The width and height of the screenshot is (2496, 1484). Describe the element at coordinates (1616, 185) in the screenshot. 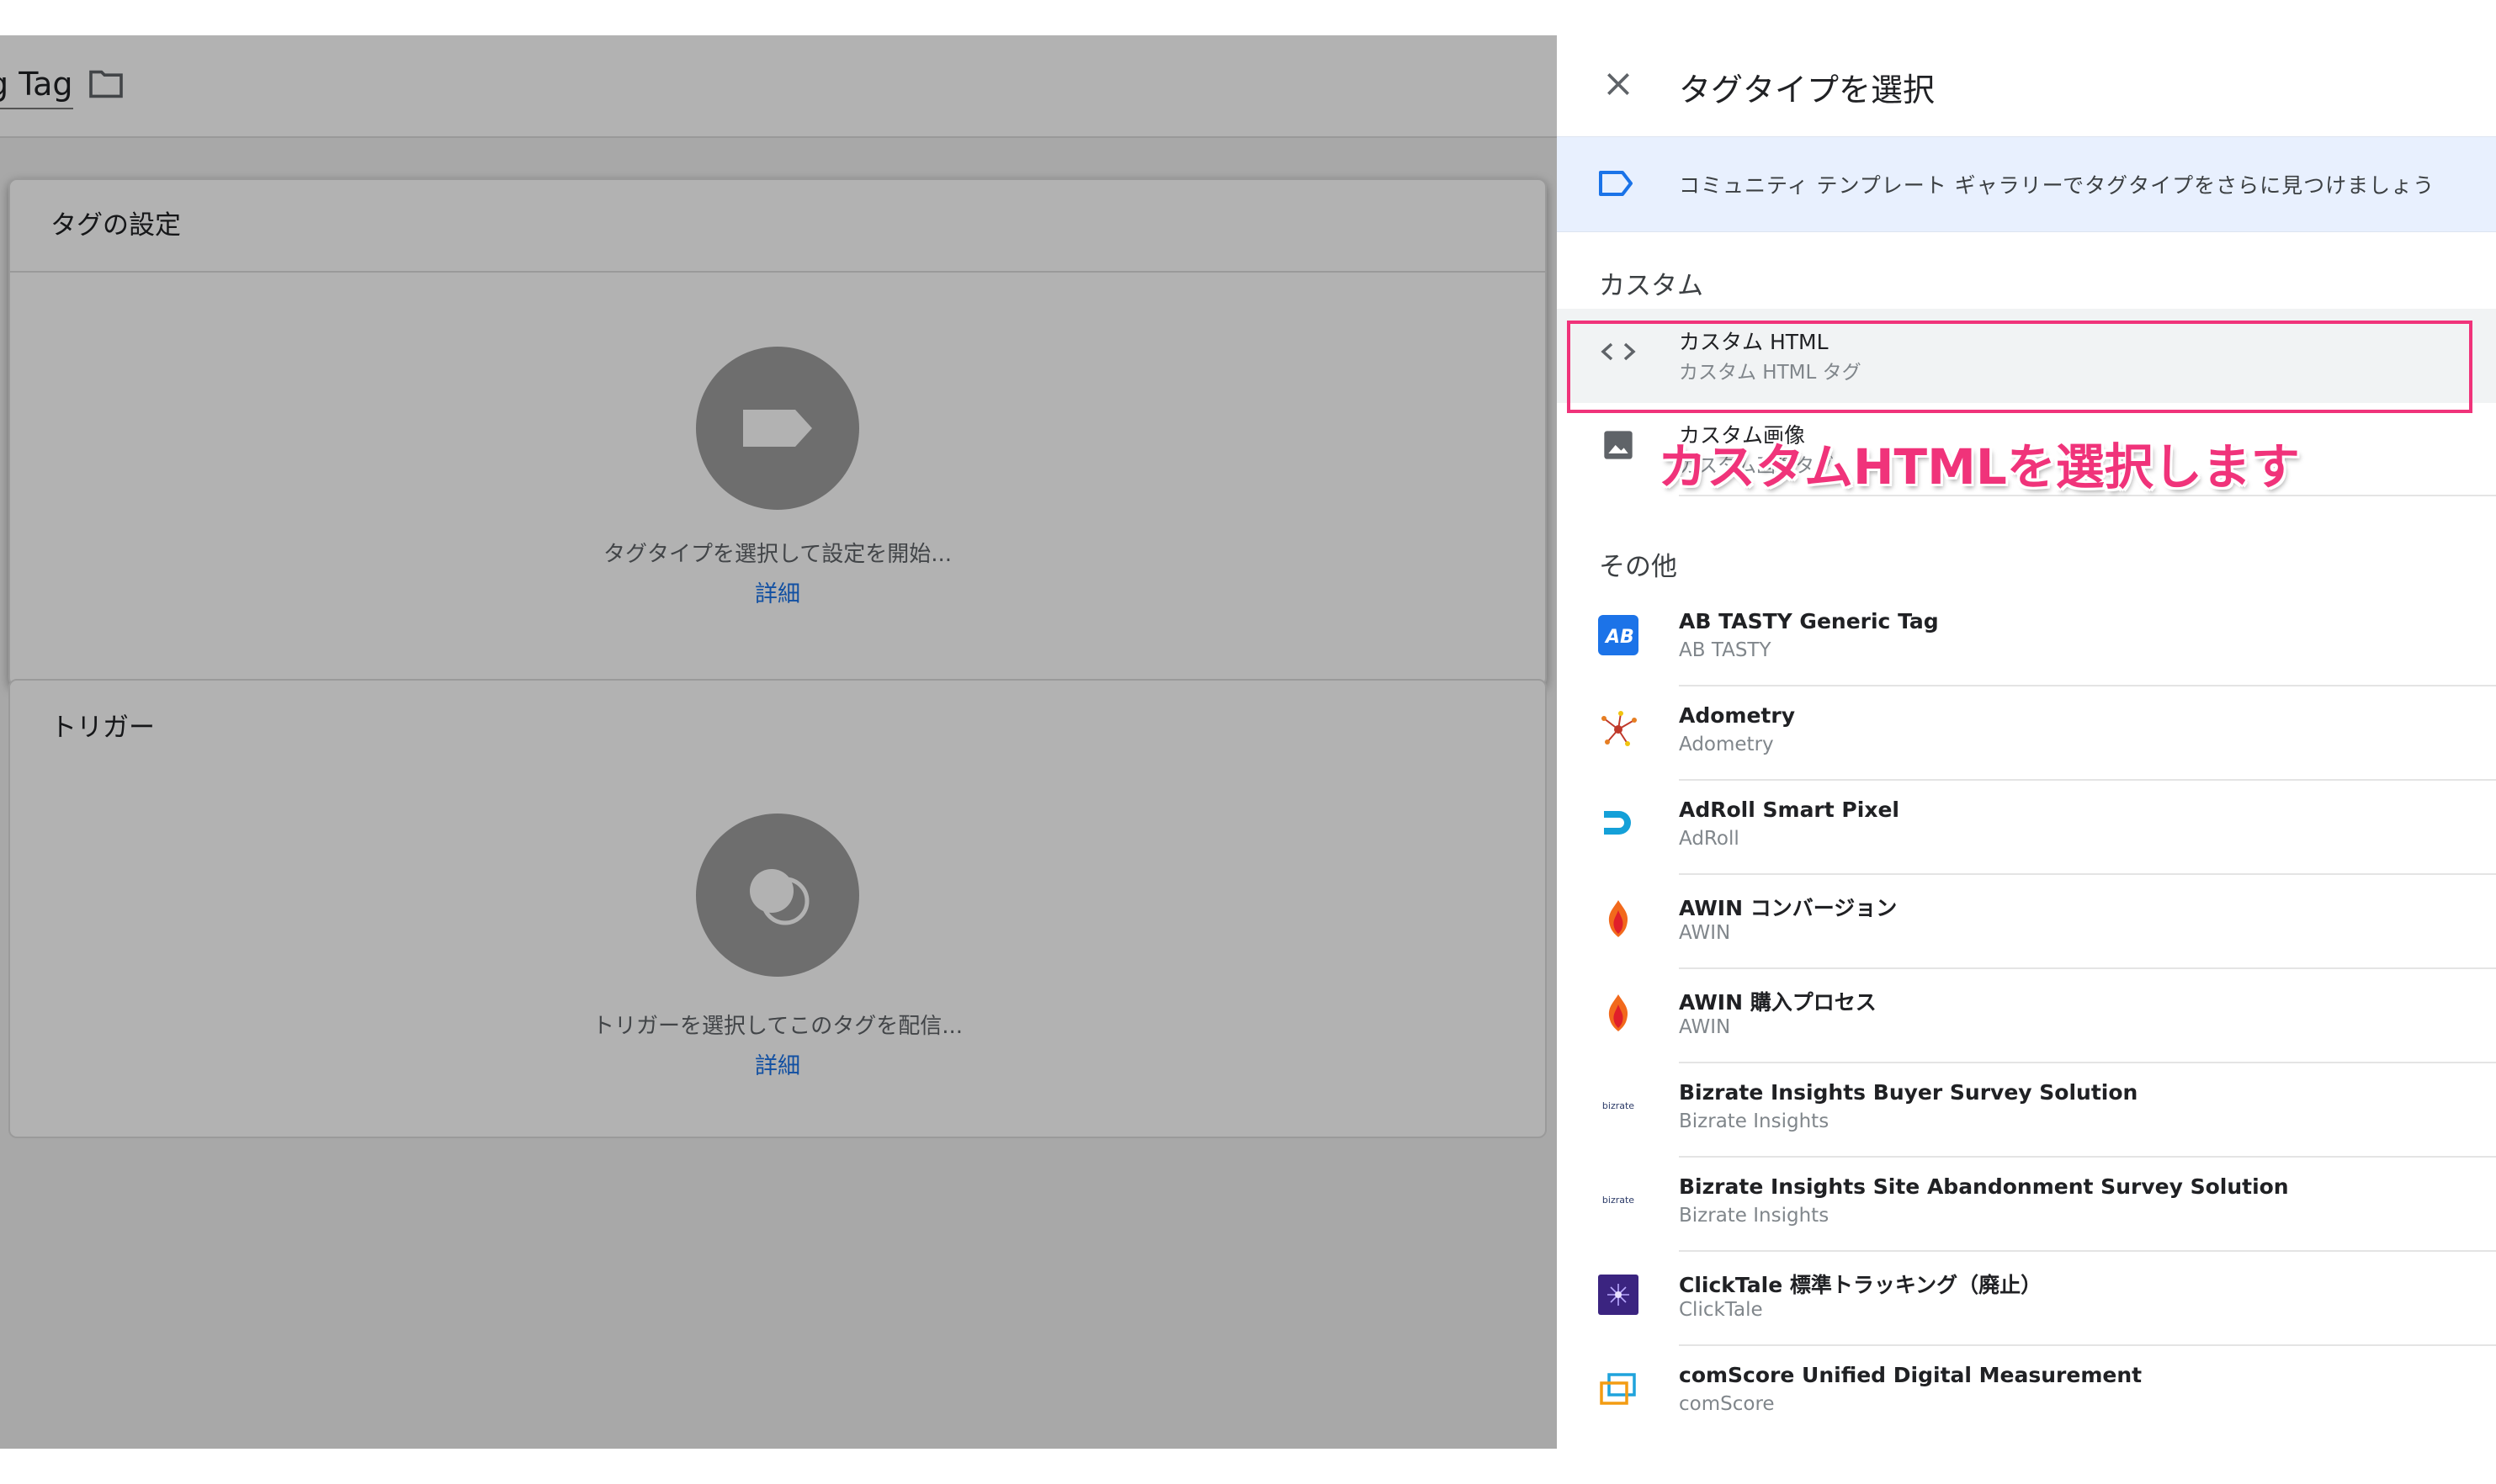

I see `tag-icon` at that location.